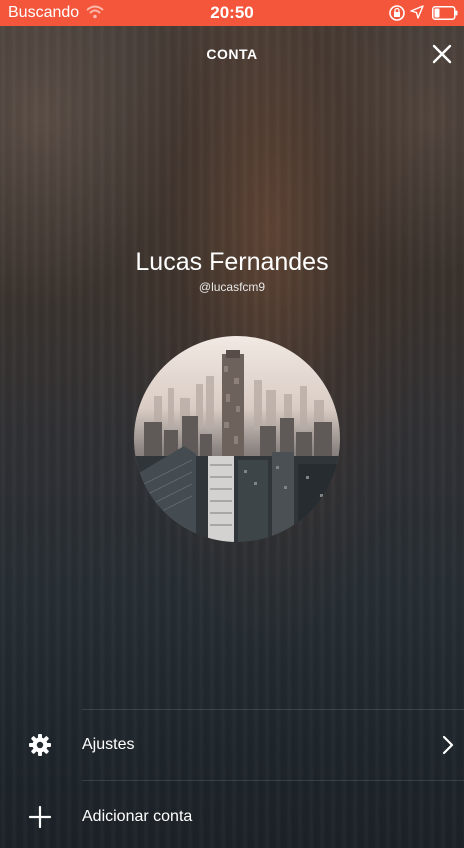 The width and height of the screenshot is (464, 848). What do you see at coordinates (232, 262) in the screenshot?
I see `user-name: Lucas Fernandes` at bounding box center [232, 262].